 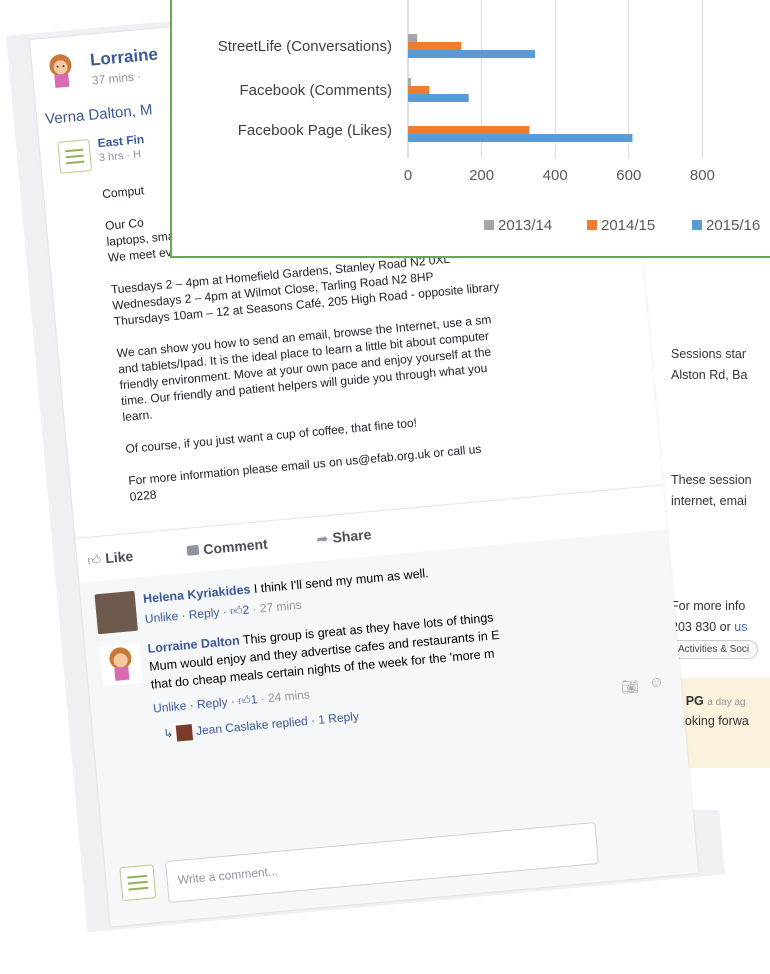 I want to click on legend-label: 2014/15, so click(x=628, y=225).